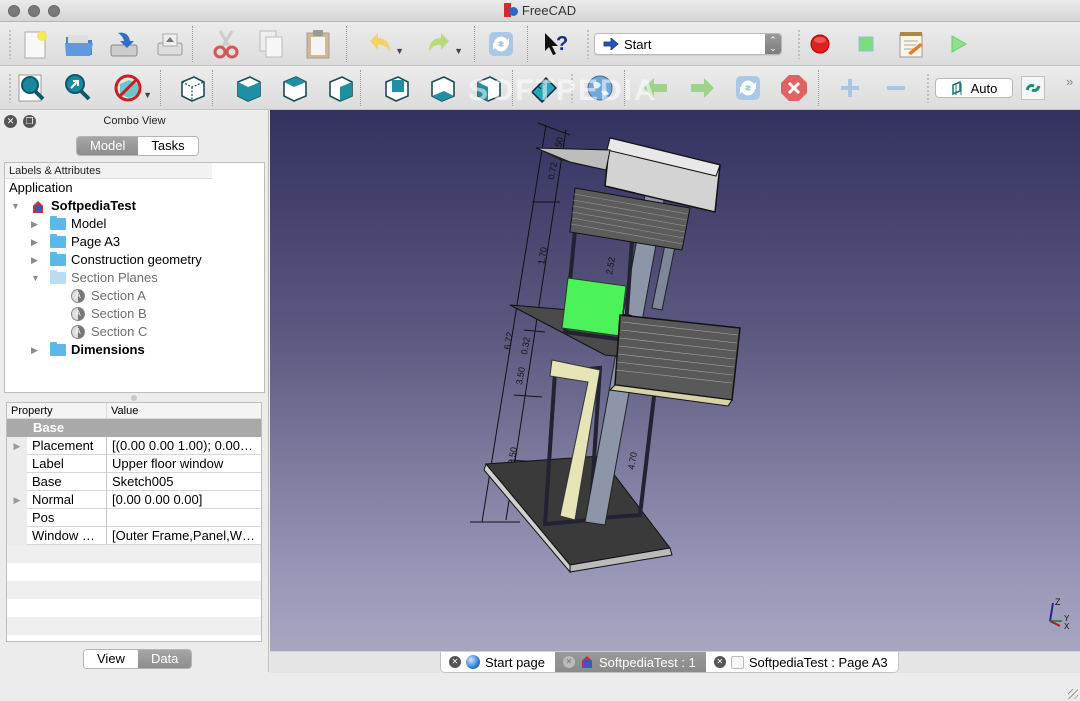  Describe the element at coordinates (134, 188) in the screenshot. I see `tree-root-application: Application` at that location.